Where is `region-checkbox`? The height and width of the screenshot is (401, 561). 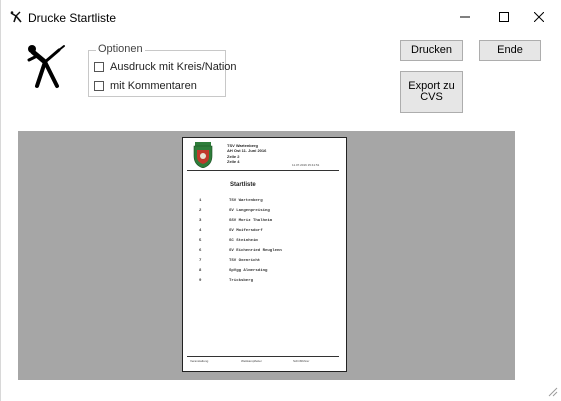 region-checkbox is located at coordinates (99, 67).